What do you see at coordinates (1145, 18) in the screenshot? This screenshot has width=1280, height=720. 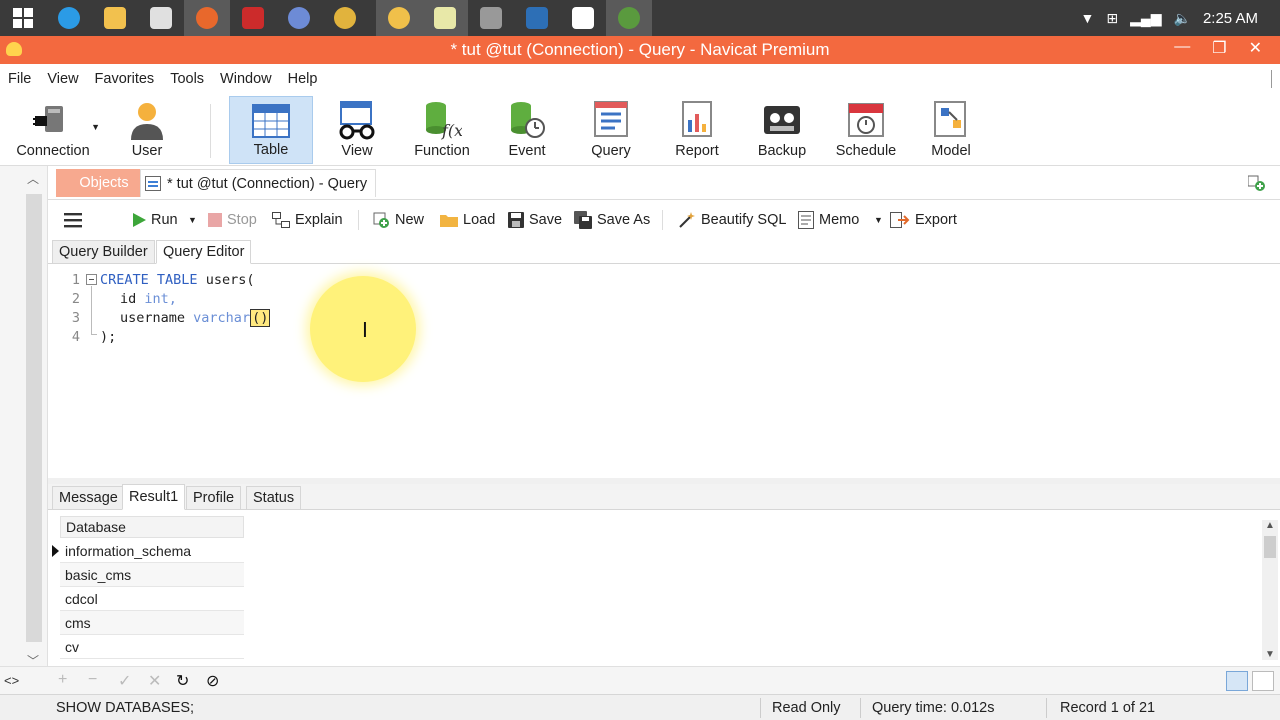 I see `network-icon: ▂▄▆` at bounding box center [1145, 18].